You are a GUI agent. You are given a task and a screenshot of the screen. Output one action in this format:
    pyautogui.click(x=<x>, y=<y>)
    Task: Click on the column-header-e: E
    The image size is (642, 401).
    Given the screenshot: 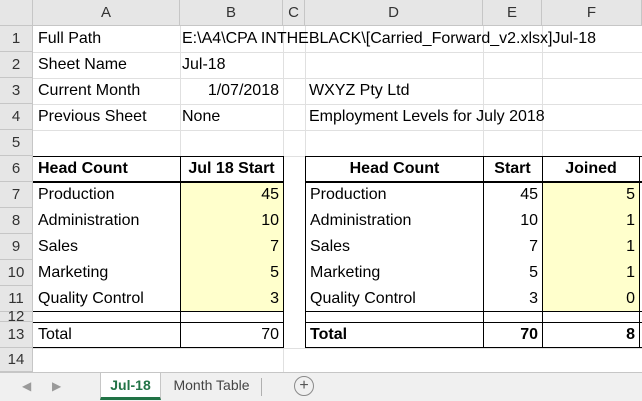 What is the action you would take?
    pyautogui.click(x=512, y=13)
    